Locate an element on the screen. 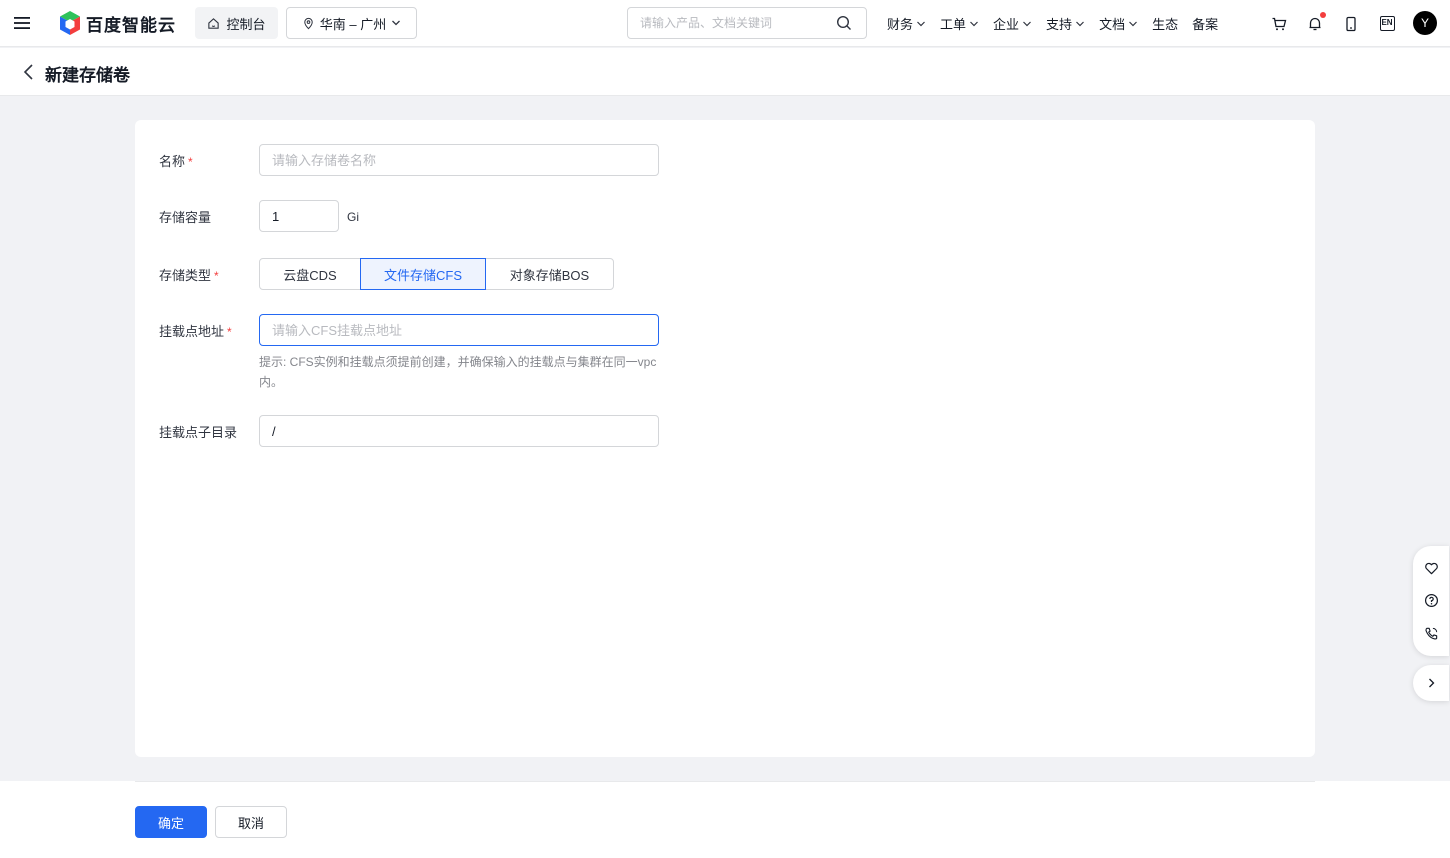 The image size is (1450, 858). name-field is located at coordinates (459, 160).